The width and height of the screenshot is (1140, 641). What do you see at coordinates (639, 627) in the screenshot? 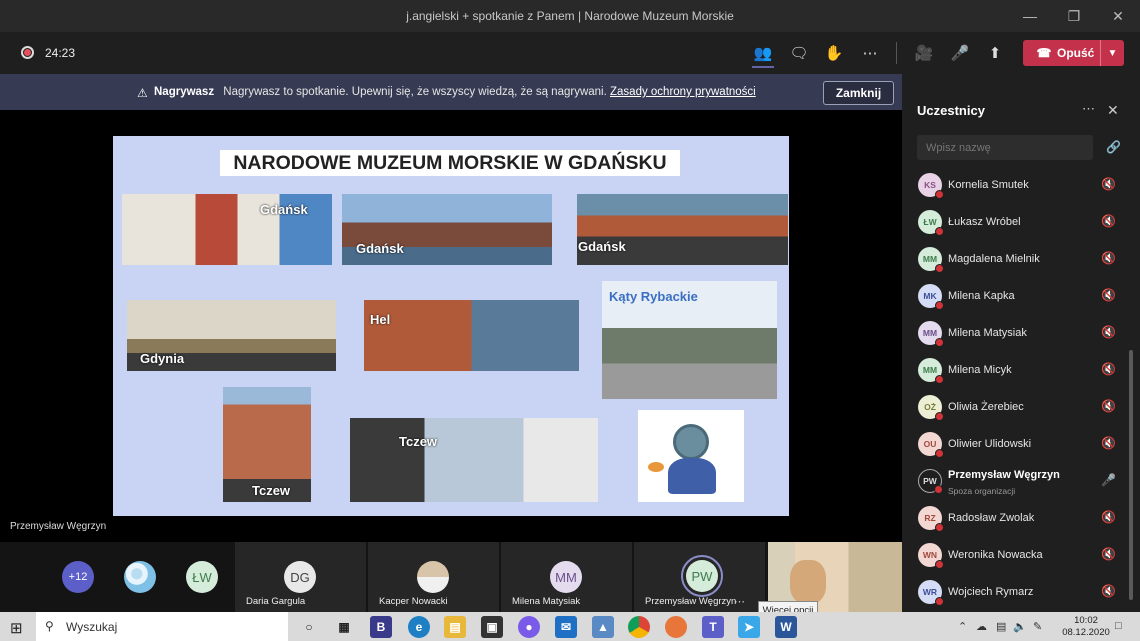
I see `chrome-icon` at bounding box center [639, 627].